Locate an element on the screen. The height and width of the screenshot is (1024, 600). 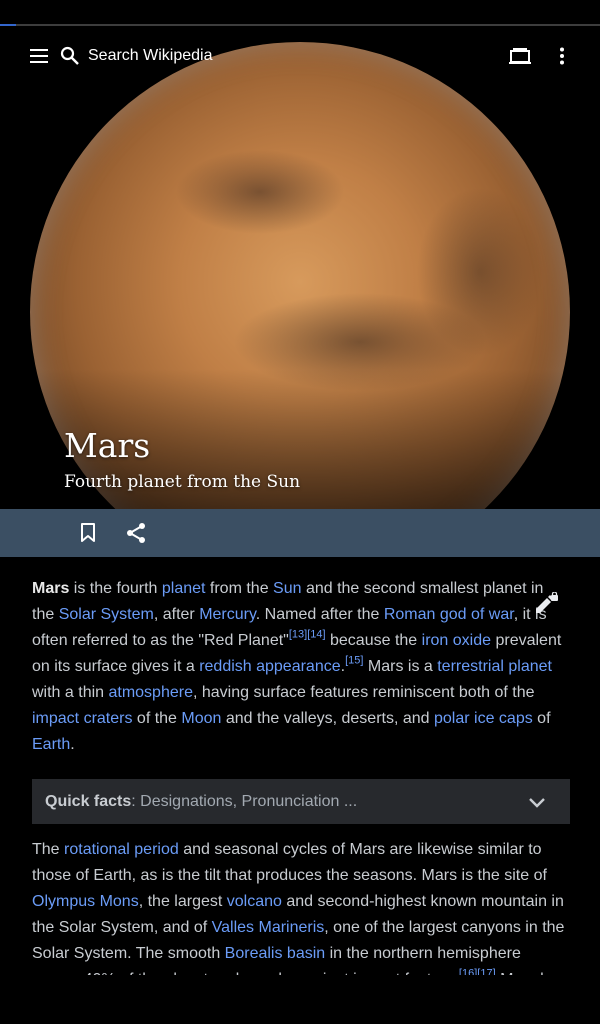
citation: [14] is located at coordinates (316, 634).